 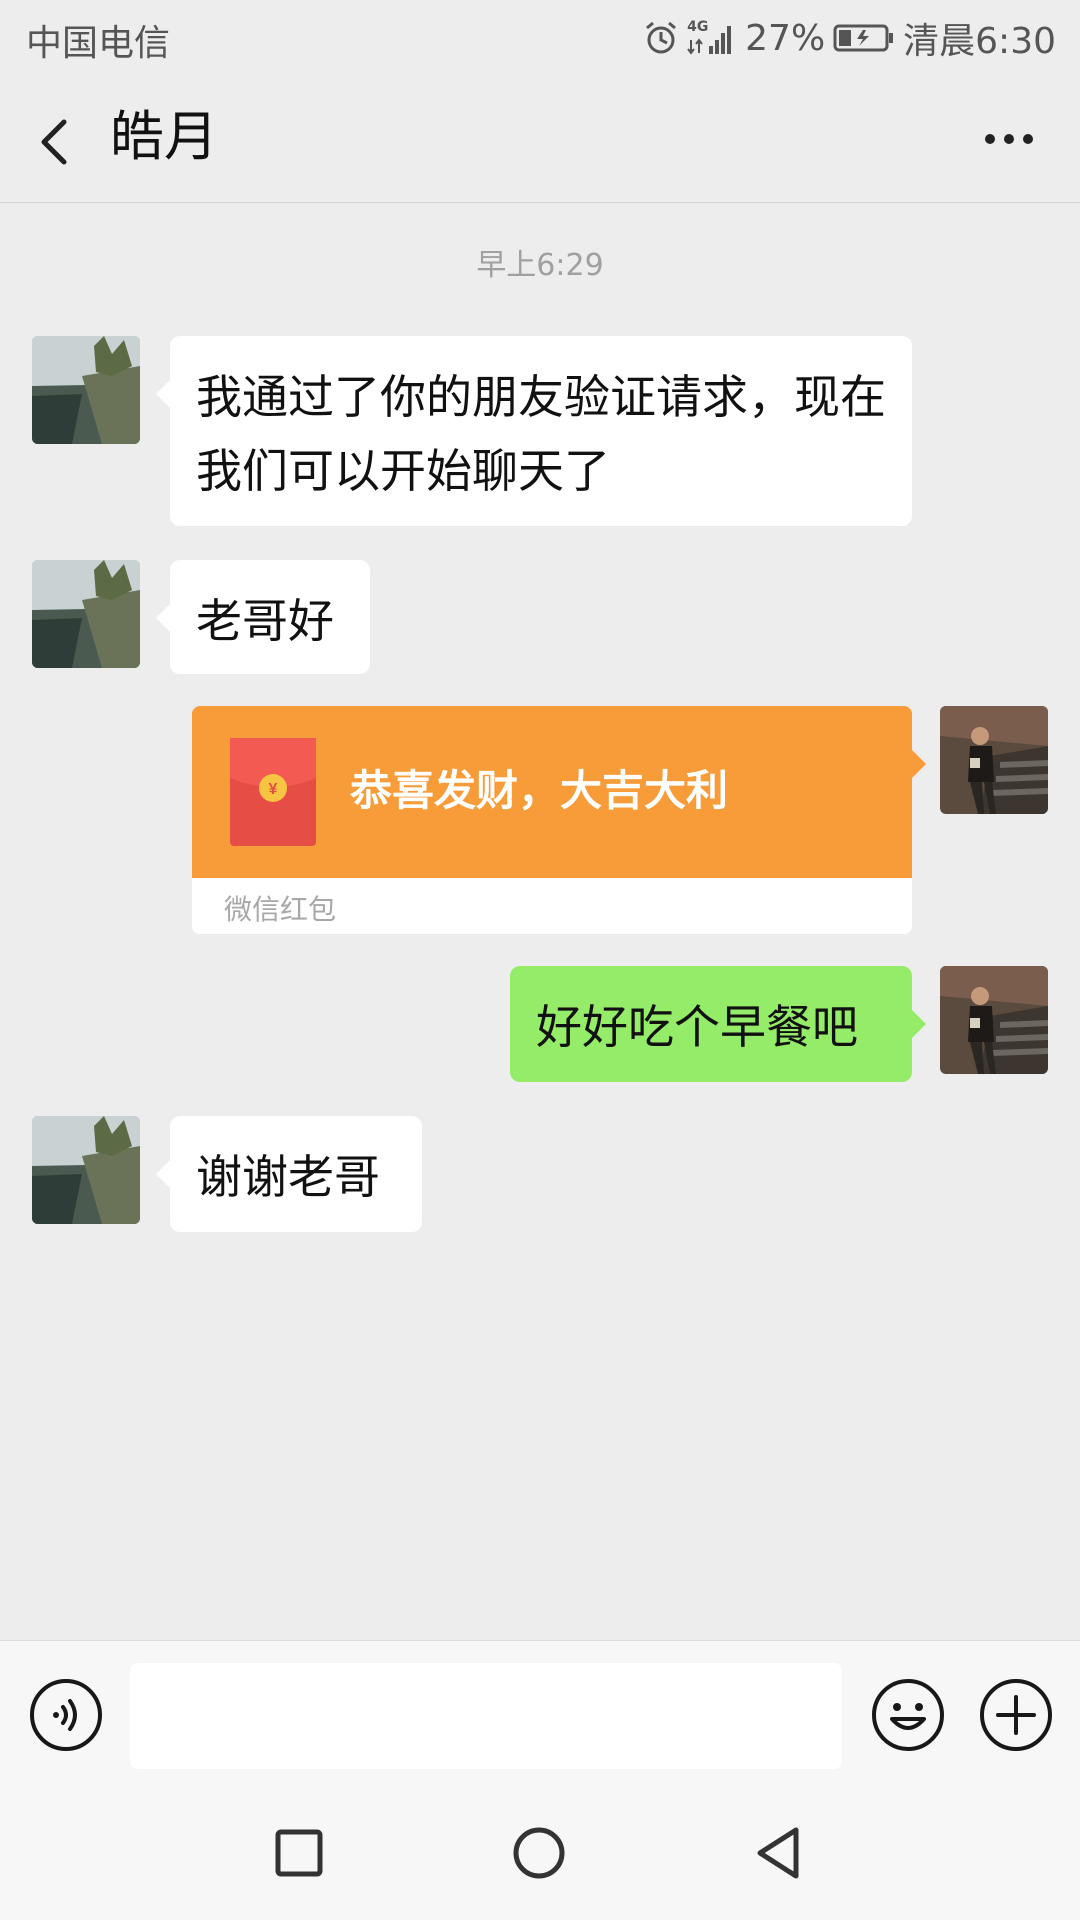 I want to click on message-text: 我通过了你的朋友验证请求，现在我们可以开始聊天了, so click(x=541, y=434).